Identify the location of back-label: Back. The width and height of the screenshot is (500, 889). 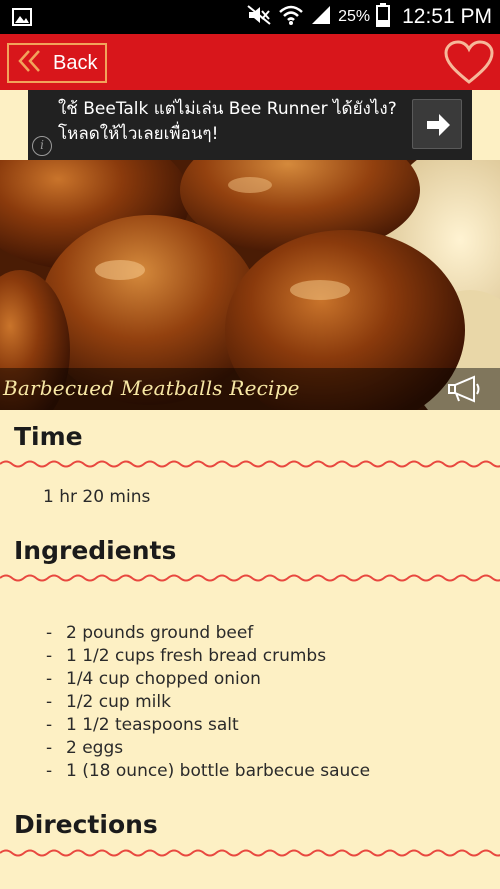
(75, 62).